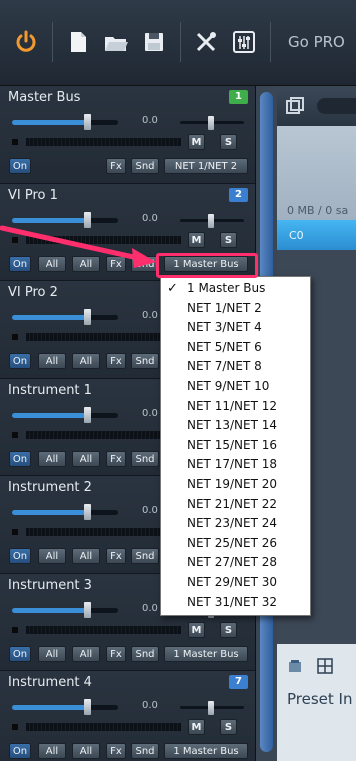  What do you see at coordinates (325, 666) in the screenshot?
I see `grid-view-icon` at bounding box center [325, 666].